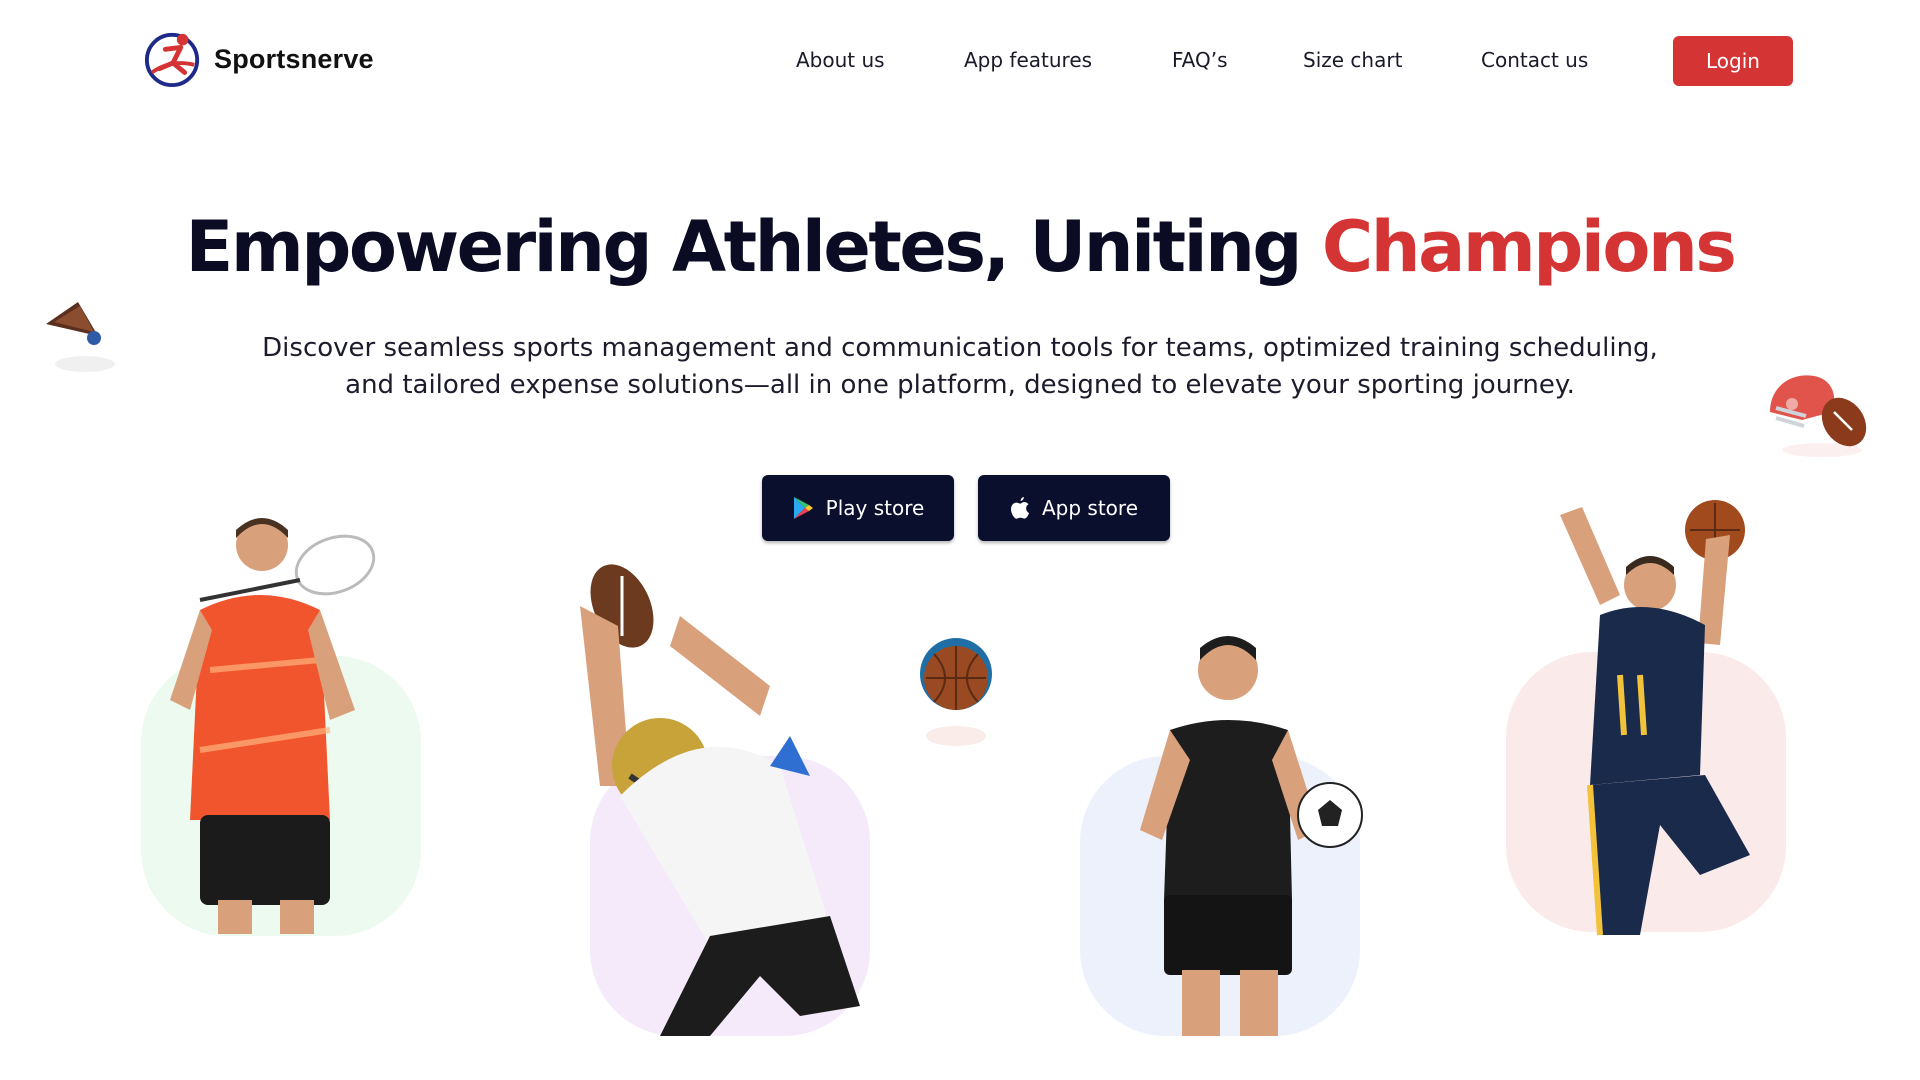  I want to click on app-store-button: App store, so click(1074, 508).